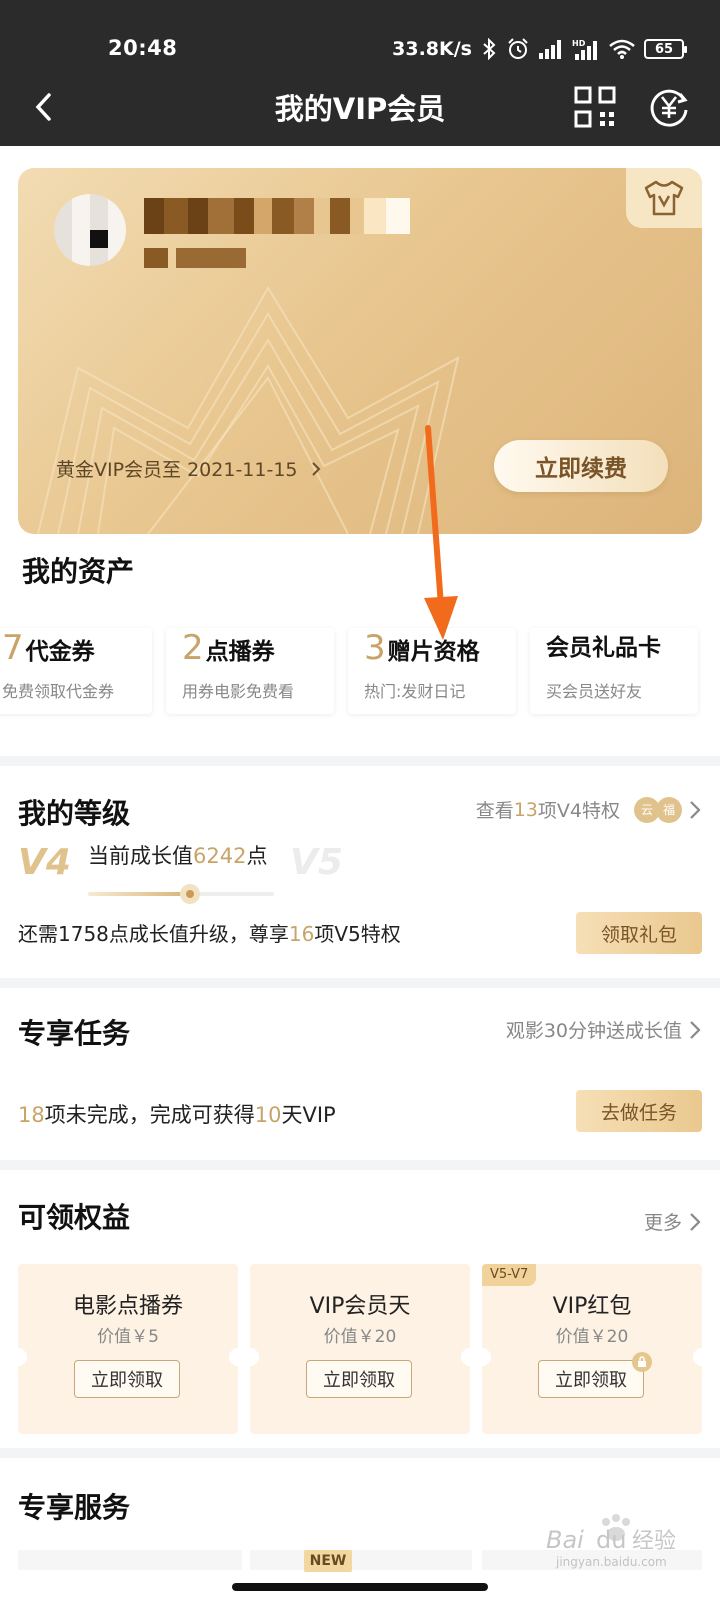 The image size is (720, 1600). What do you see at coordinates (240, 652) in the screenshot?
I see `asset-label: 点播券` at bounding box center [240, 652].